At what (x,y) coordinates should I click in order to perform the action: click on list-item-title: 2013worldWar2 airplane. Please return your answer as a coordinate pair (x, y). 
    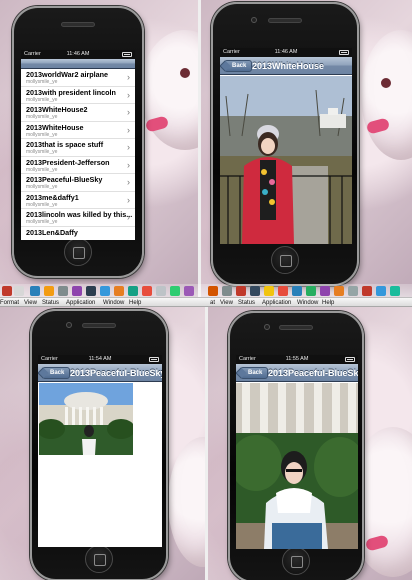
    Looking at the image, I should click on (67, 74).